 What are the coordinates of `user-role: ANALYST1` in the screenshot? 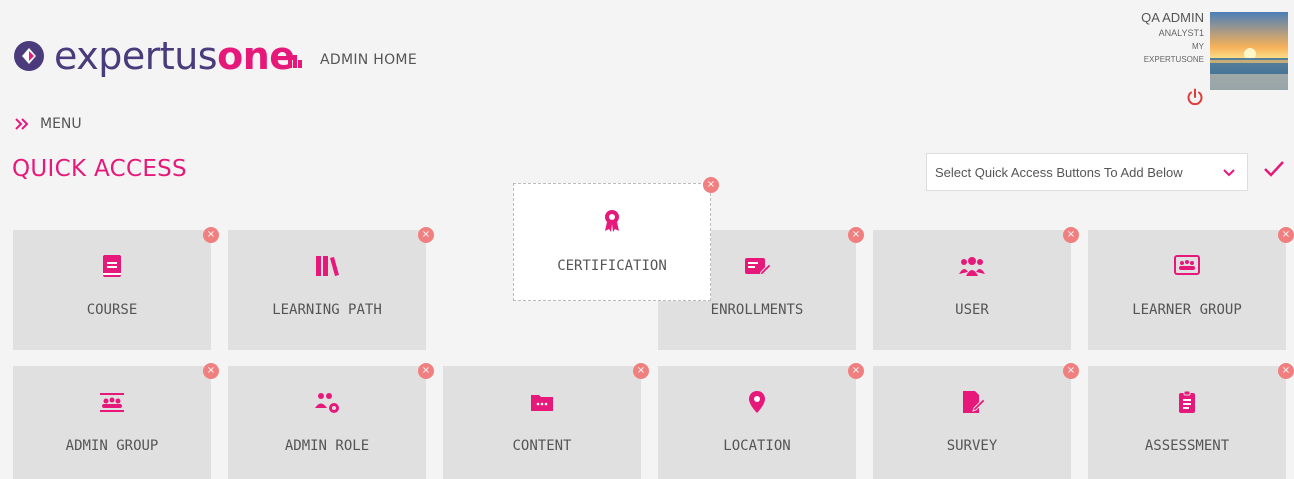 It's located at (1181, 33).